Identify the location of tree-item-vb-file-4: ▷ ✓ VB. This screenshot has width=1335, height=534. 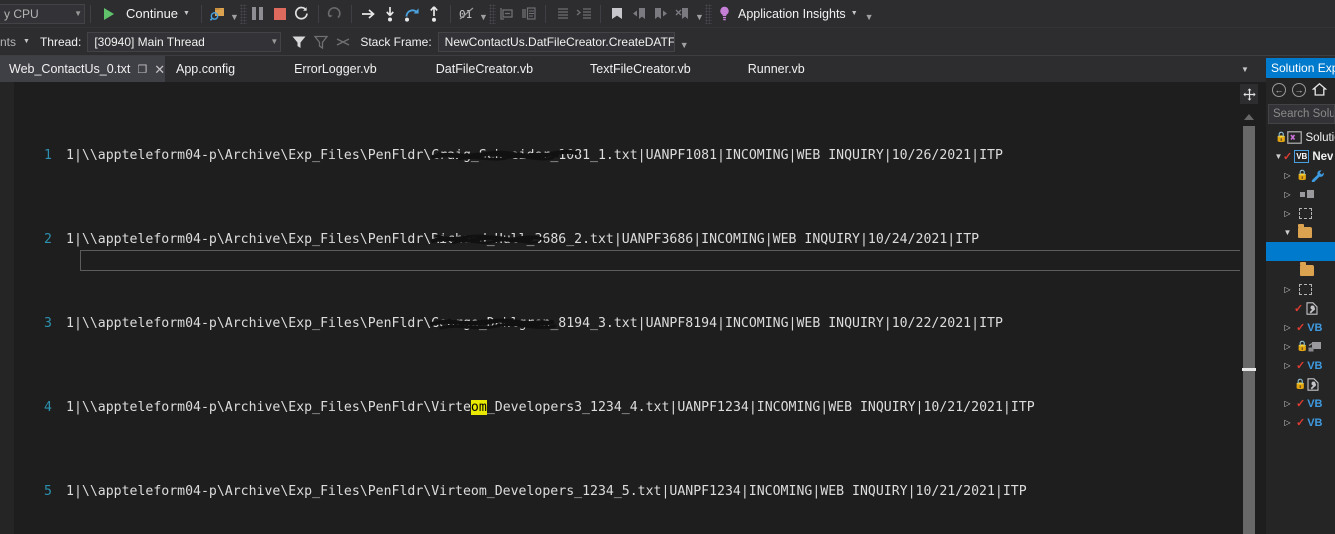
(1300, 422).